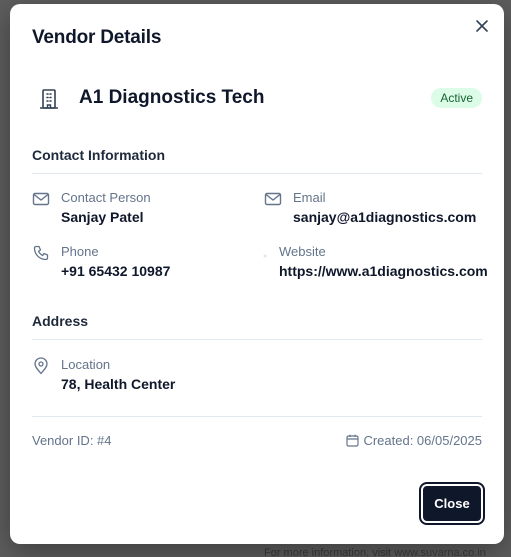  I want to click on footer-divider, so click(257, 416).